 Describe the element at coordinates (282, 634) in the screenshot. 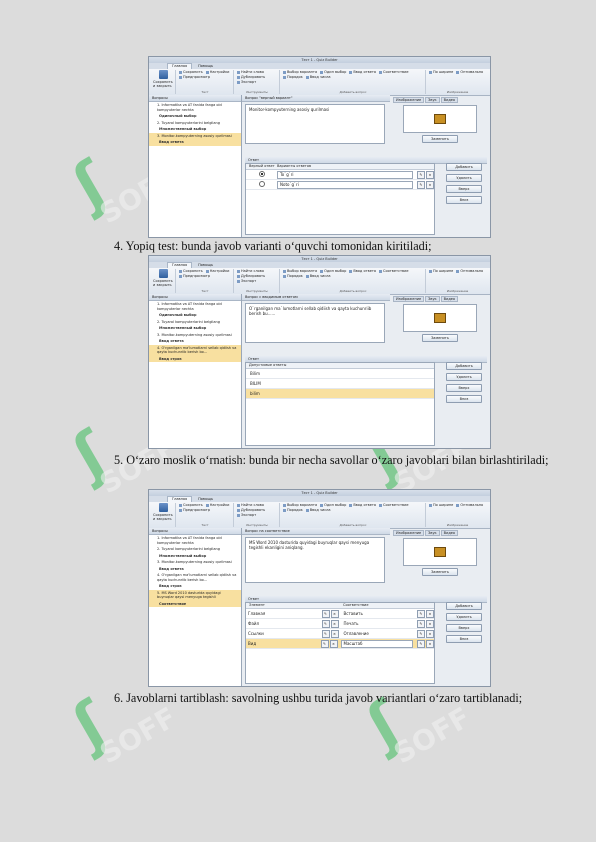

I see `match-left: Ссылки` at that location.